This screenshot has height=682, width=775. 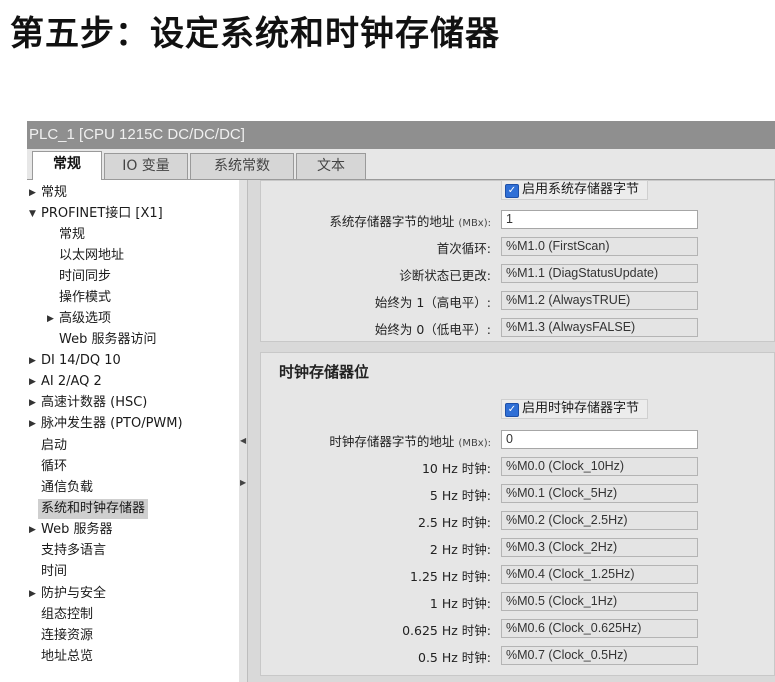 I want to click on tree-item-time-sync: 时间同步, so click(x=85, y=277).